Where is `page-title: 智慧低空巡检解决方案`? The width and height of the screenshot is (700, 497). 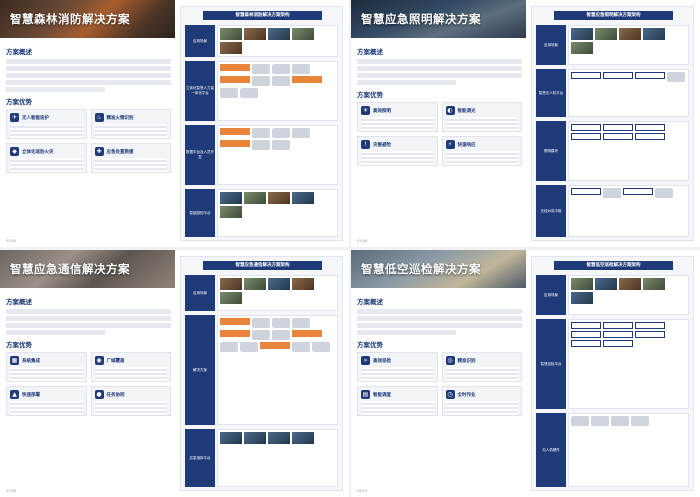
page-title: 智慧低空巡检解决方案 is located at coordinates (421, 269).